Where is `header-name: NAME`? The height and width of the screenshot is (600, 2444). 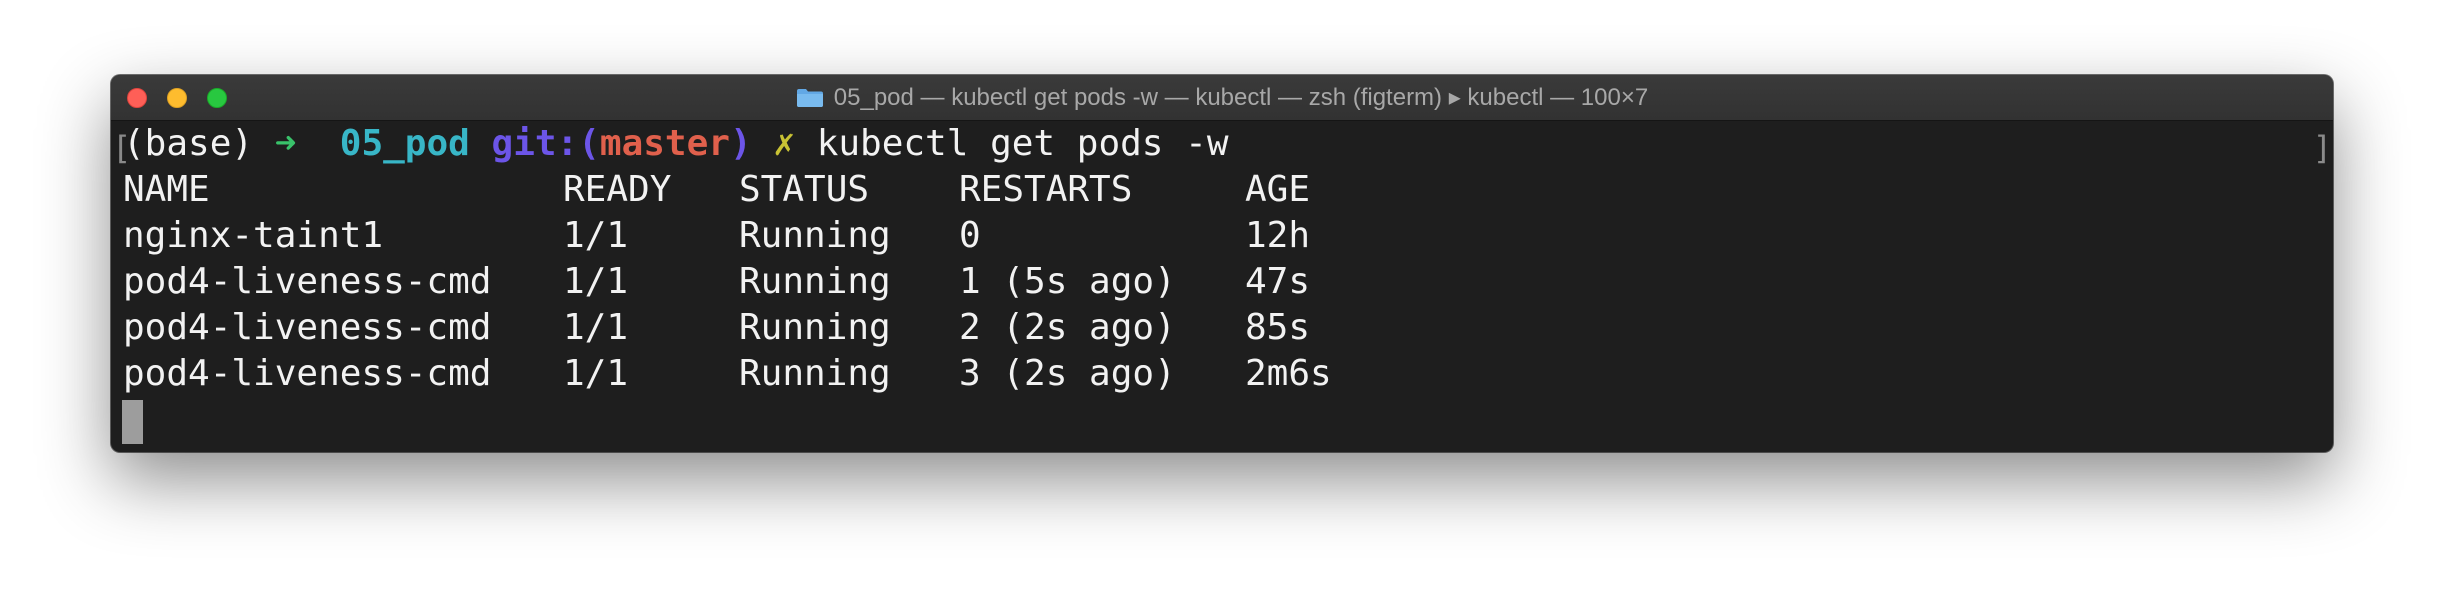
header-name: NAME is located at coordinates (166, 189).